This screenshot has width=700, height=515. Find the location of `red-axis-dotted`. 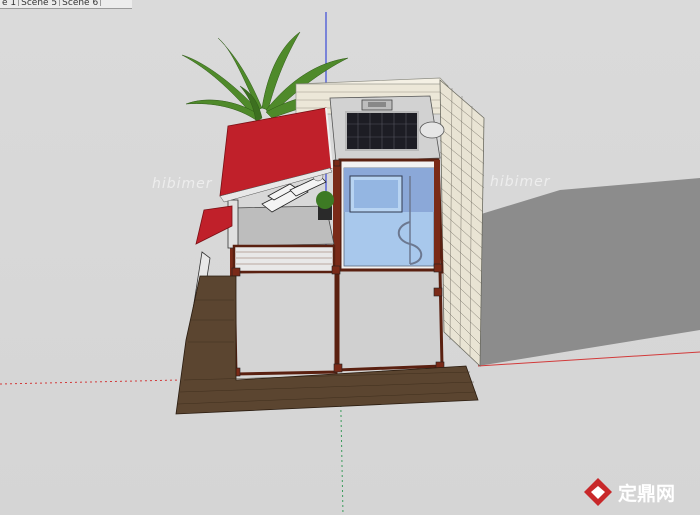

red-axis-dotted is located at coordinates (90, 382).